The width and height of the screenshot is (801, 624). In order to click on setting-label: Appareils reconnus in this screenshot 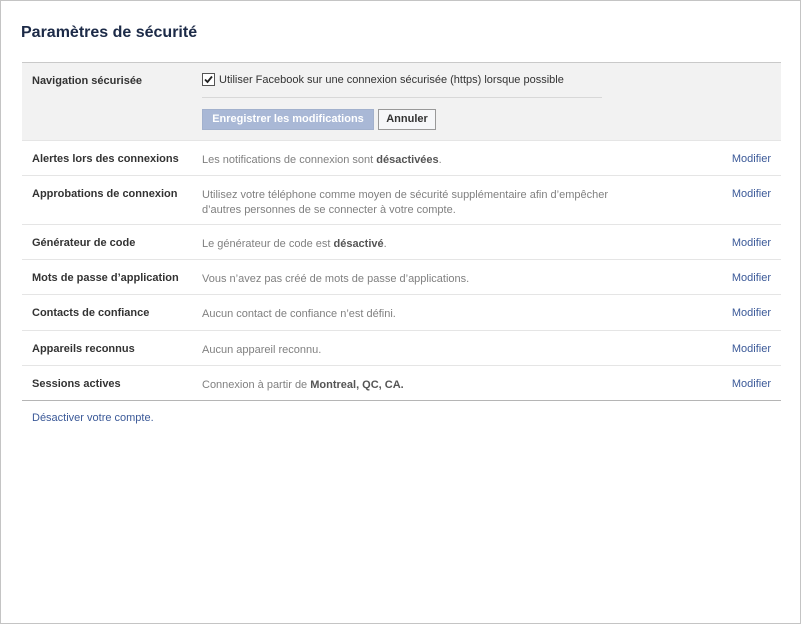, I will do `click(83, 349)`.